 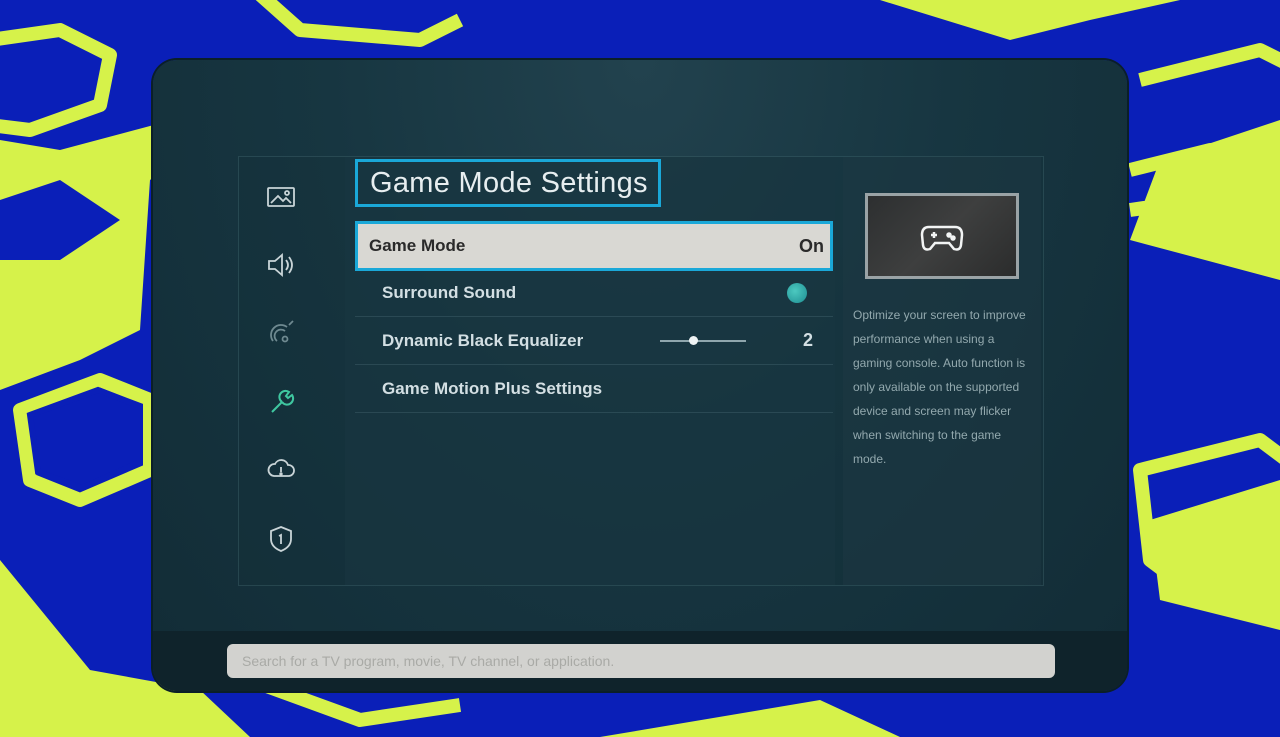 I want to click on menu-item-label: Surround Sound, so click(x=449, y=292).